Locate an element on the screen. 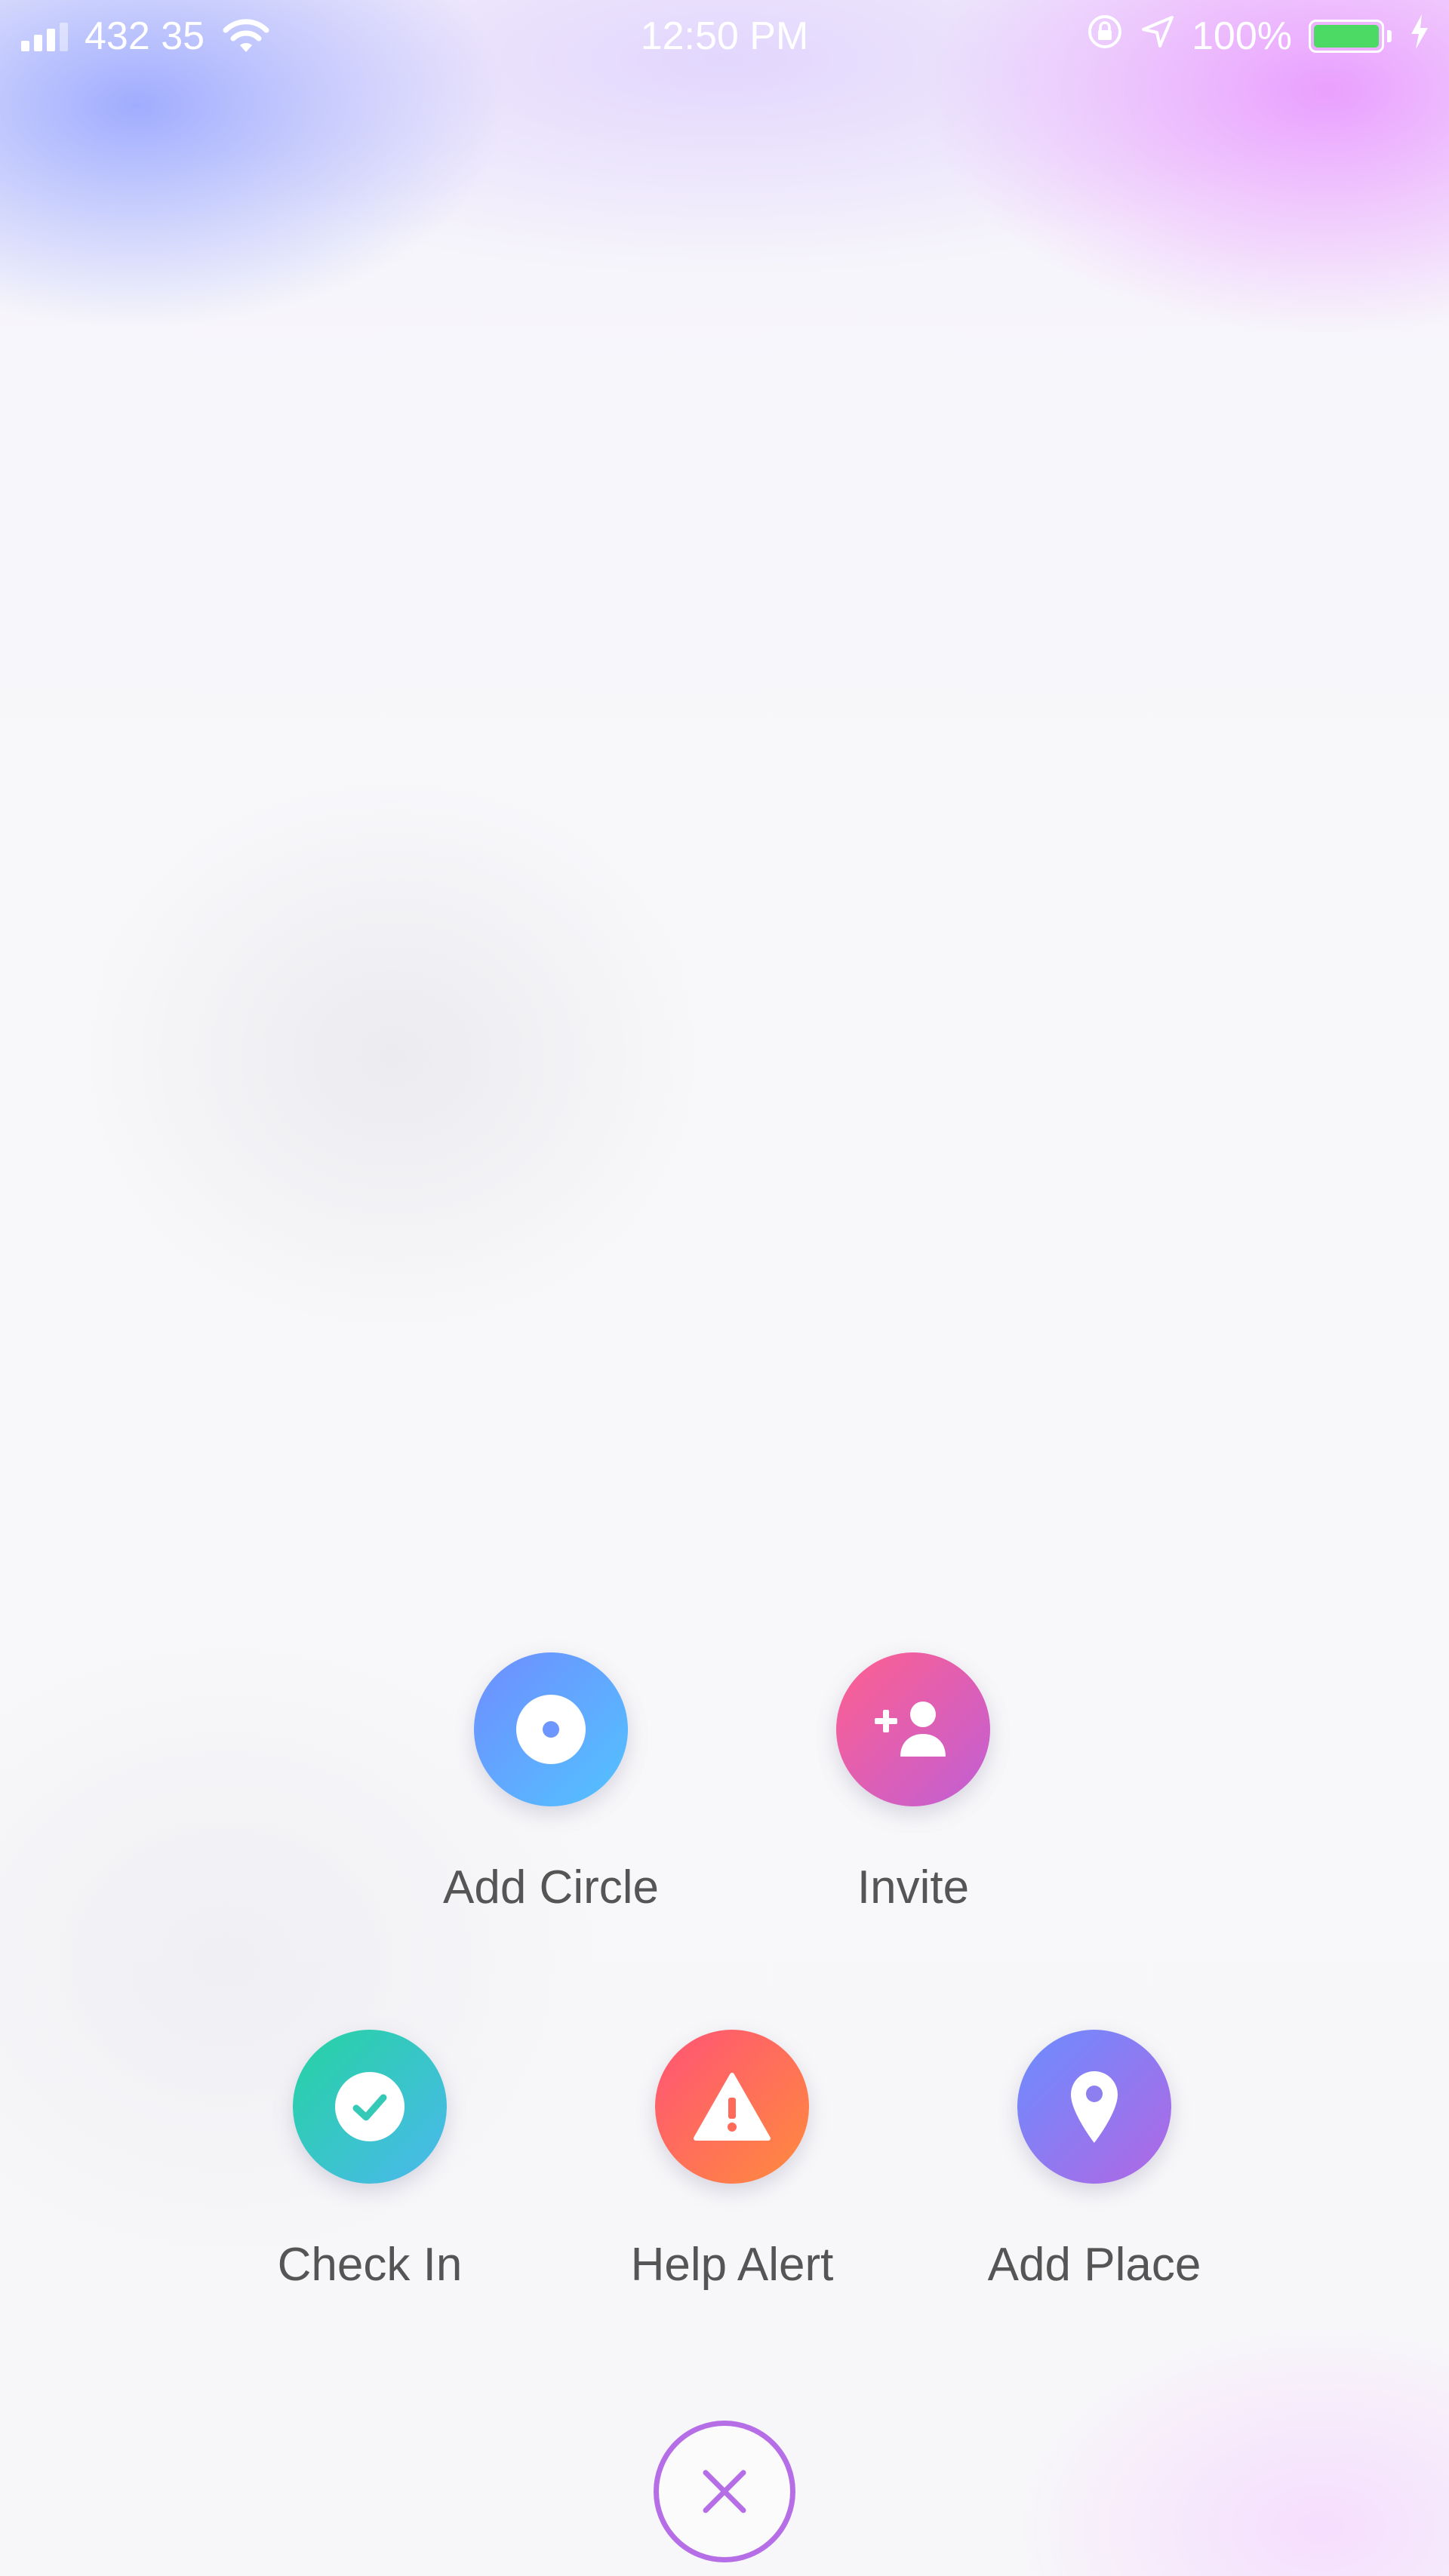 This screenshot has height=2576, width=1449. add-circle-label: Add Circle is located at coordinates (551, 1887).